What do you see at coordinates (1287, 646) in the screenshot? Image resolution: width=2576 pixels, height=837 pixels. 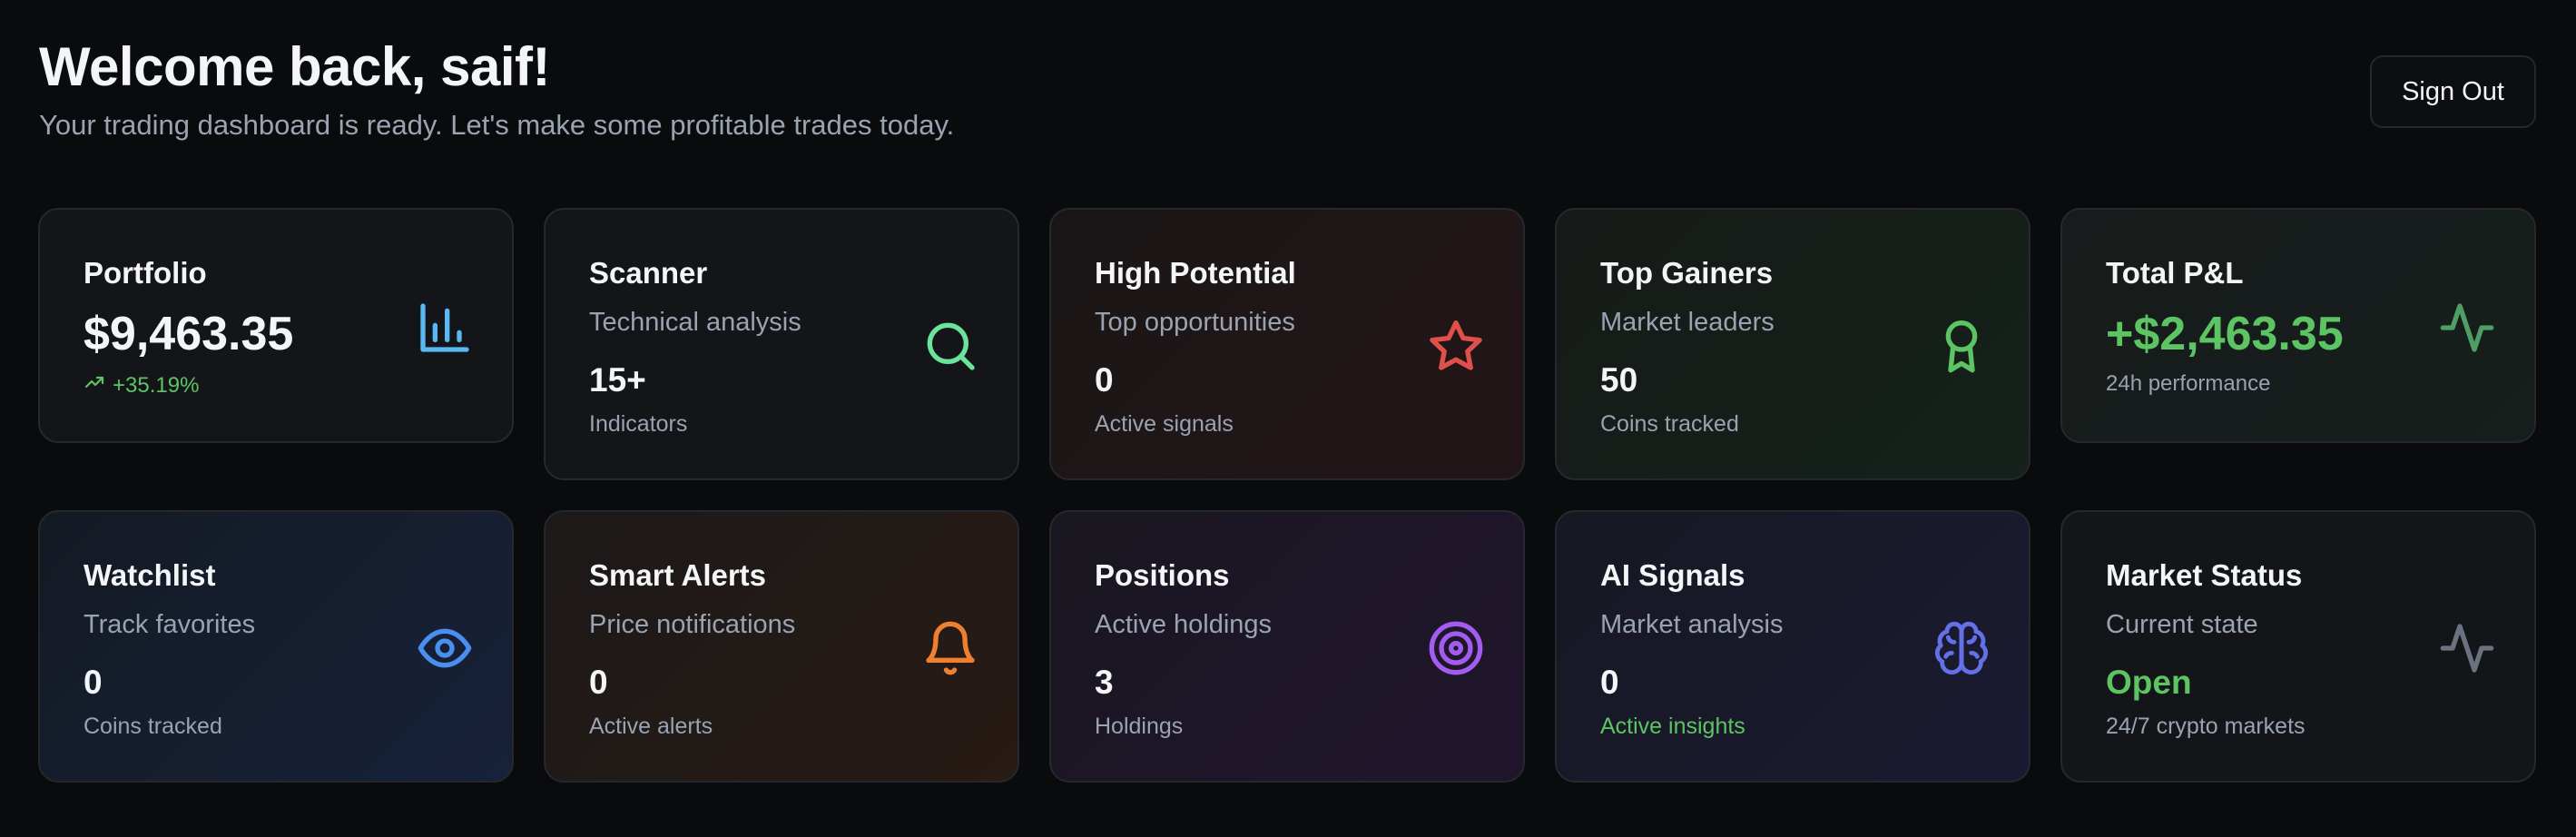 I see `positions-card: Positions Active holdings 3 Holdings` at bounding box center [1287, 646].